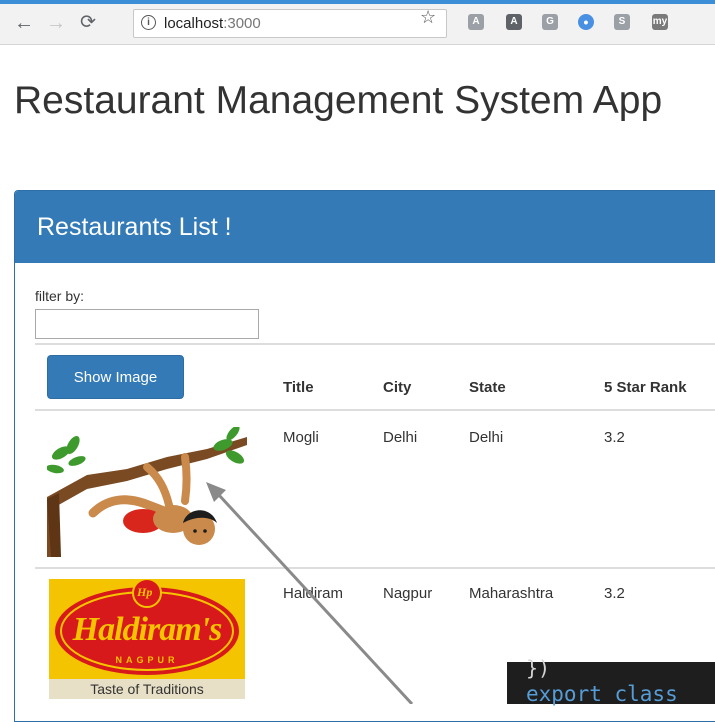  What do you see at coordinates (301, 437) in the screenshot?
I see `cell-title: Mogli` at bounding box center [301, 437].